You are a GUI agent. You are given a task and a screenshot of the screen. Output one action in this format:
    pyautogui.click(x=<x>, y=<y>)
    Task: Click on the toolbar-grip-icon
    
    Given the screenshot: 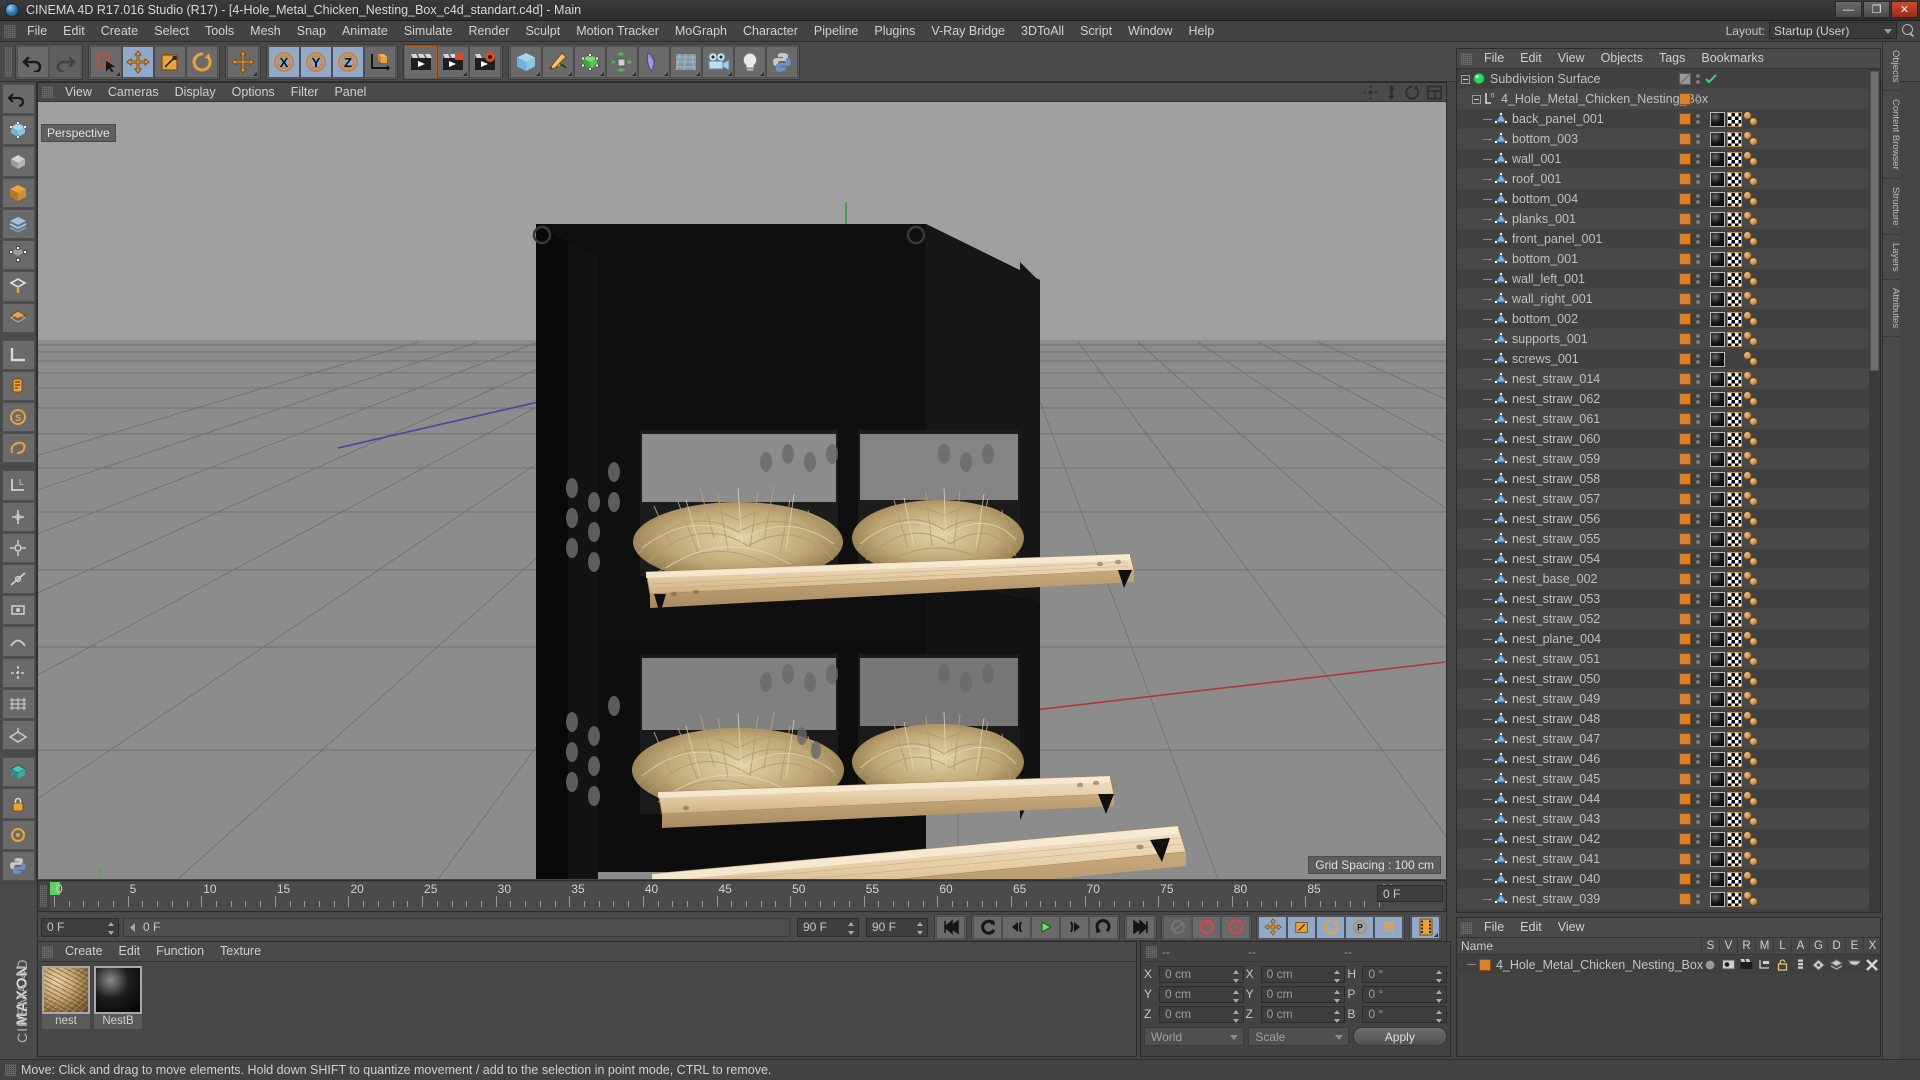 What is the action you would take?
    pyautogui.click(x=8, y=61)
    